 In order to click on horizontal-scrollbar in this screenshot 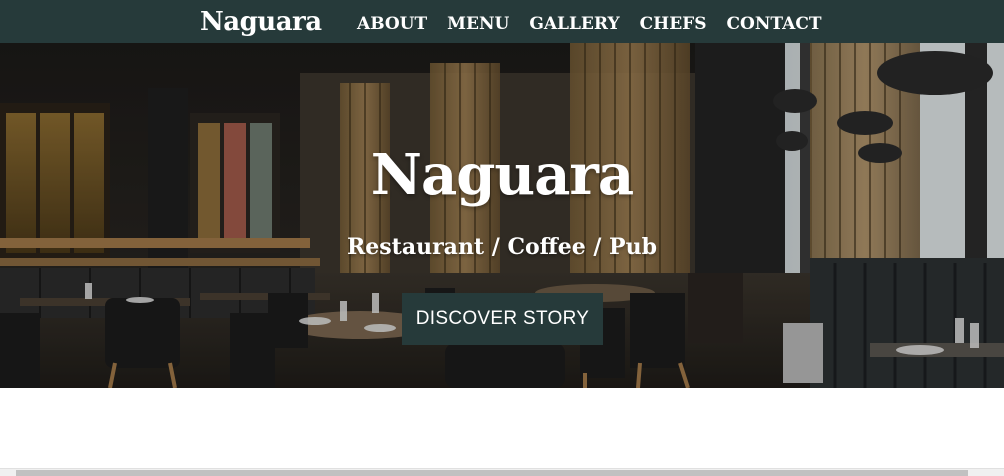, I will do `click(502, 472)`.